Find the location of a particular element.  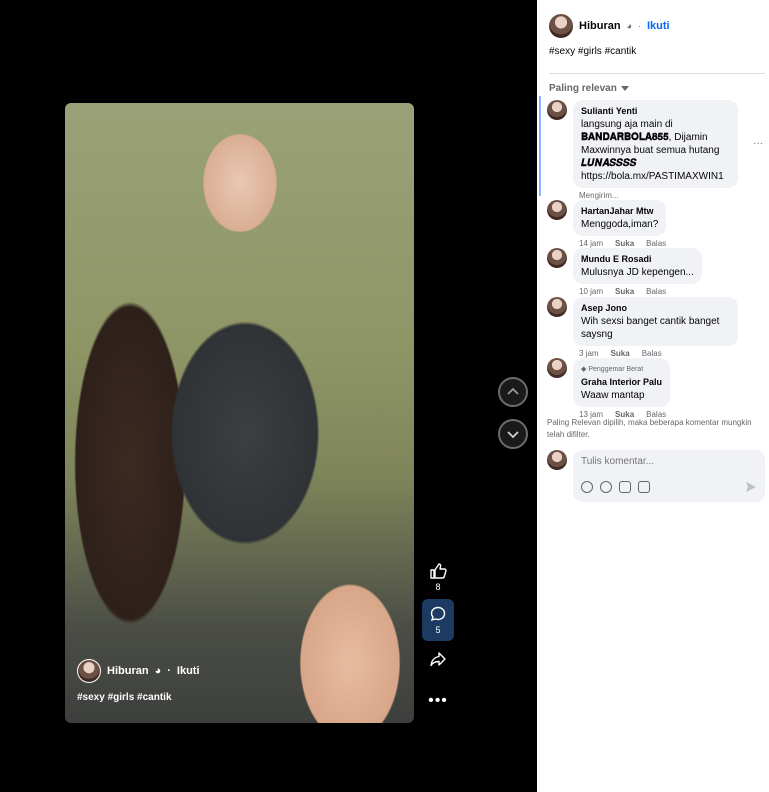

previous-video-button is located at coordinates (513, 392).